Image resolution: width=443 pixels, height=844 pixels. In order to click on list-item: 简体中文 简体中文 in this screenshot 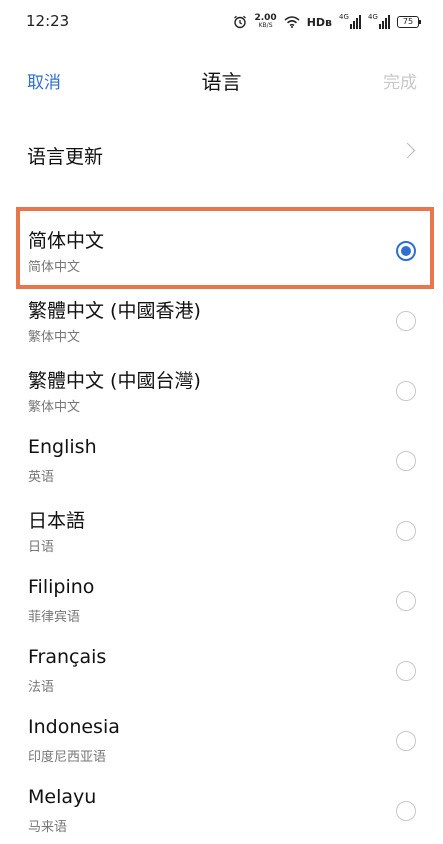, I will do `click(221, 251)`.